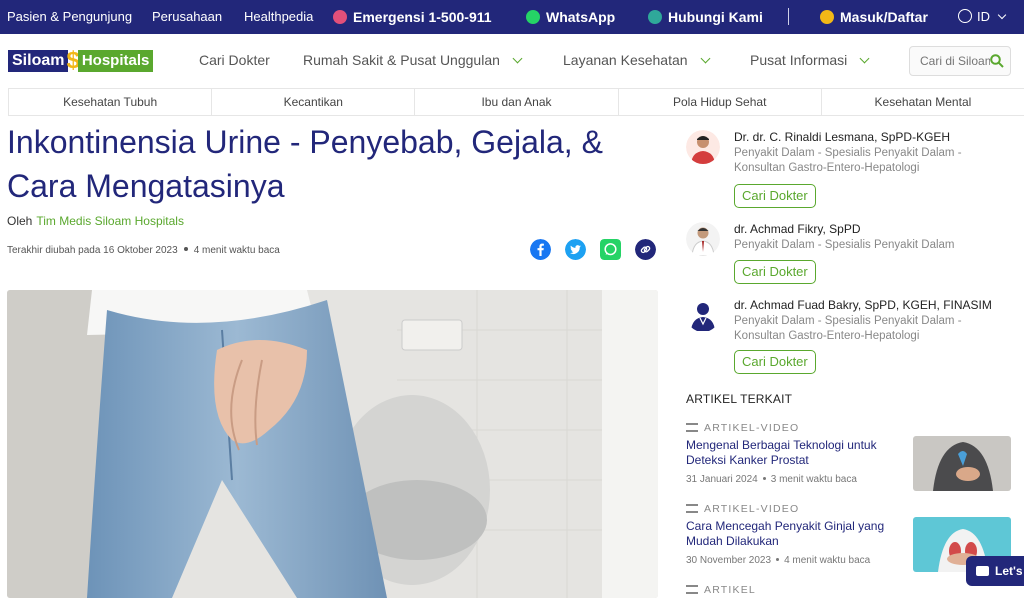 Image resolution: width=1024 pixels, height=598 pixels. What do you see at coordinates (533, 17) in the screenshot?
I see `whatsapp-icon` at bounding box center [533, 17].